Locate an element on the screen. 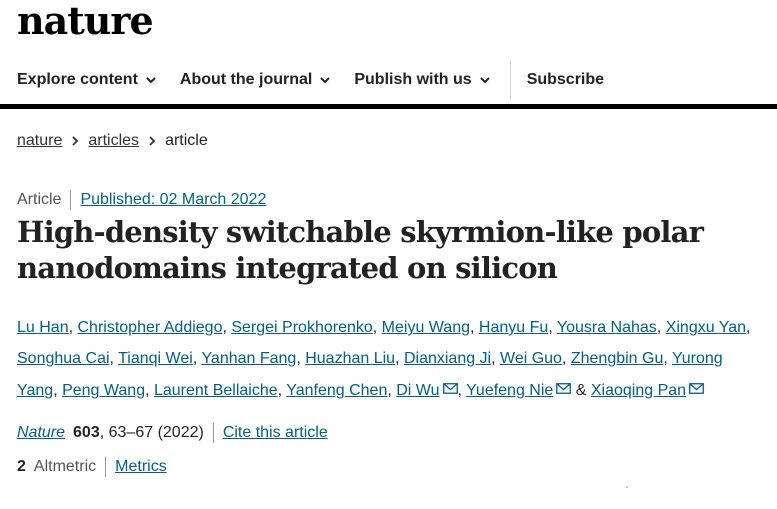  nav-about-journal: About the journal is located at coordinates (255, 80).